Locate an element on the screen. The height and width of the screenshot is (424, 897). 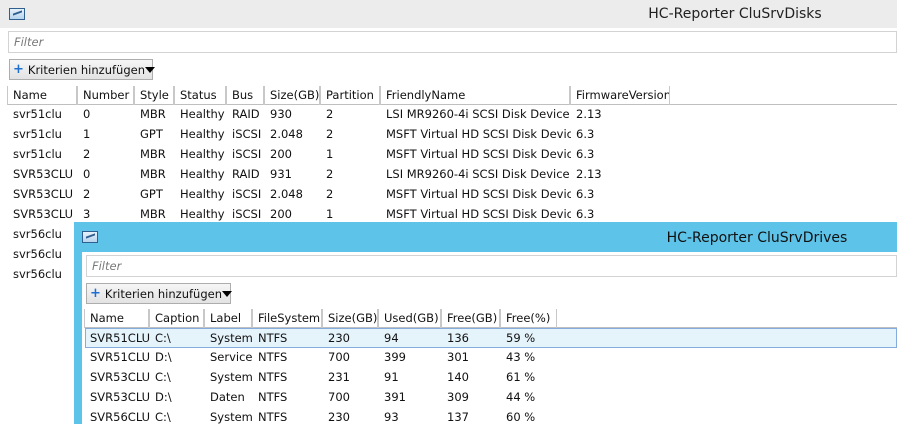
table-row: SVR53CLU D:\ Daten NTFS 700 391 309 44 % is located at coordinates (491, 398).